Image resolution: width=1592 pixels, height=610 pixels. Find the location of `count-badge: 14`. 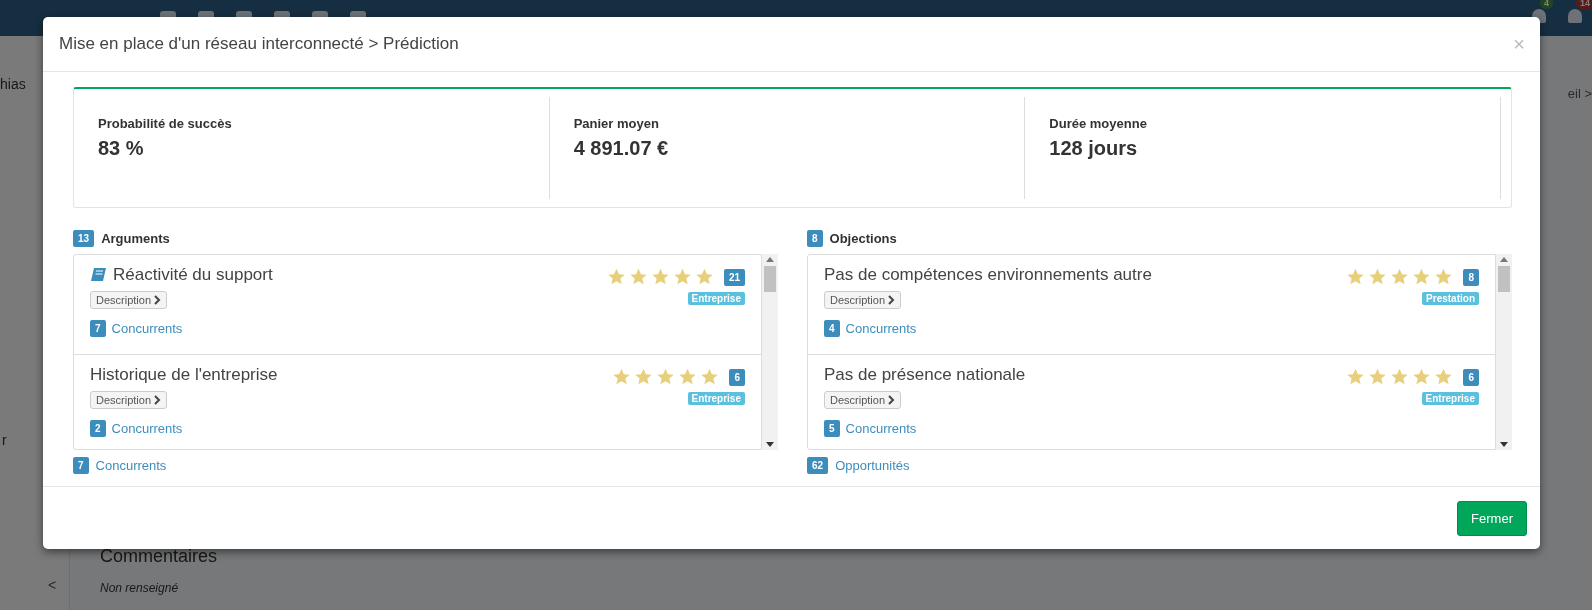

count-badge: 14 is located at coordinates (1584, 4).